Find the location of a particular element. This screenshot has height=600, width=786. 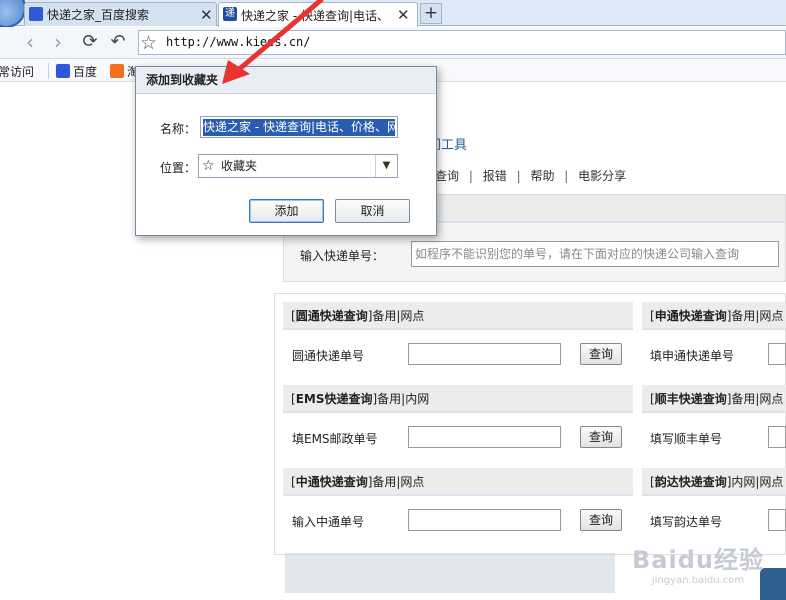

arrow-shaft is located at coordinates (278, 37).